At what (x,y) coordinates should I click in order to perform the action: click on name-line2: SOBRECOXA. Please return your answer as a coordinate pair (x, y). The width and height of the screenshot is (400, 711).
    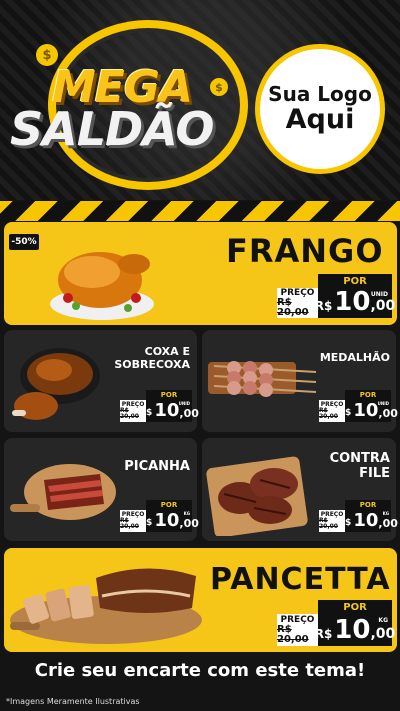
    Looking at the image, I should click on (152, 364).